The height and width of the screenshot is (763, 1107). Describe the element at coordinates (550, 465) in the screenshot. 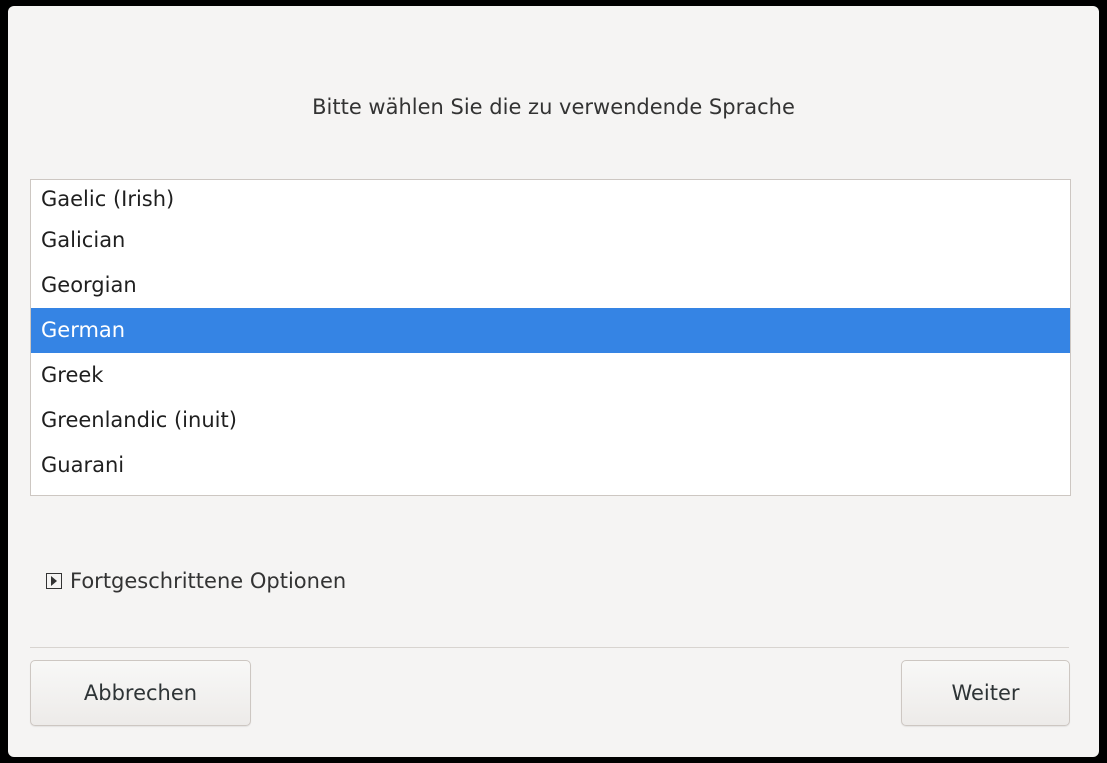

I see `list-item-guarani: Guarani` at that location.